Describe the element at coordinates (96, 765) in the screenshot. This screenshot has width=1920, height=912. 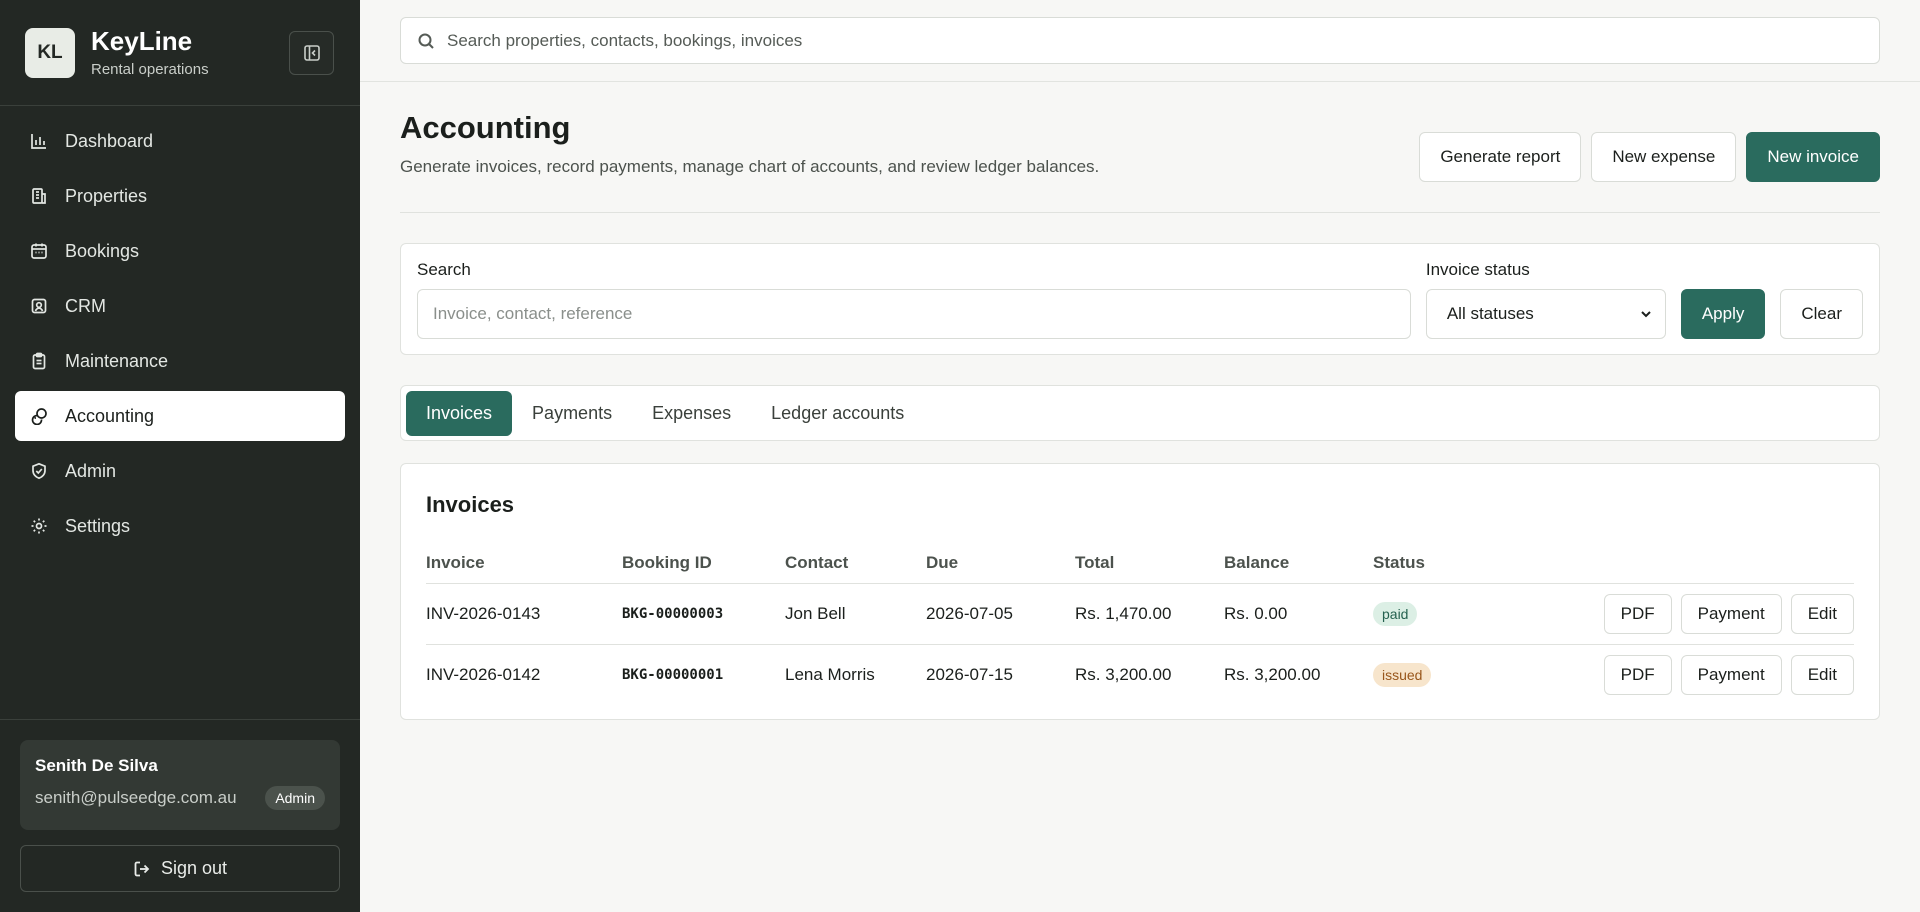
I see `user-name: Senith De Silva` at that location.